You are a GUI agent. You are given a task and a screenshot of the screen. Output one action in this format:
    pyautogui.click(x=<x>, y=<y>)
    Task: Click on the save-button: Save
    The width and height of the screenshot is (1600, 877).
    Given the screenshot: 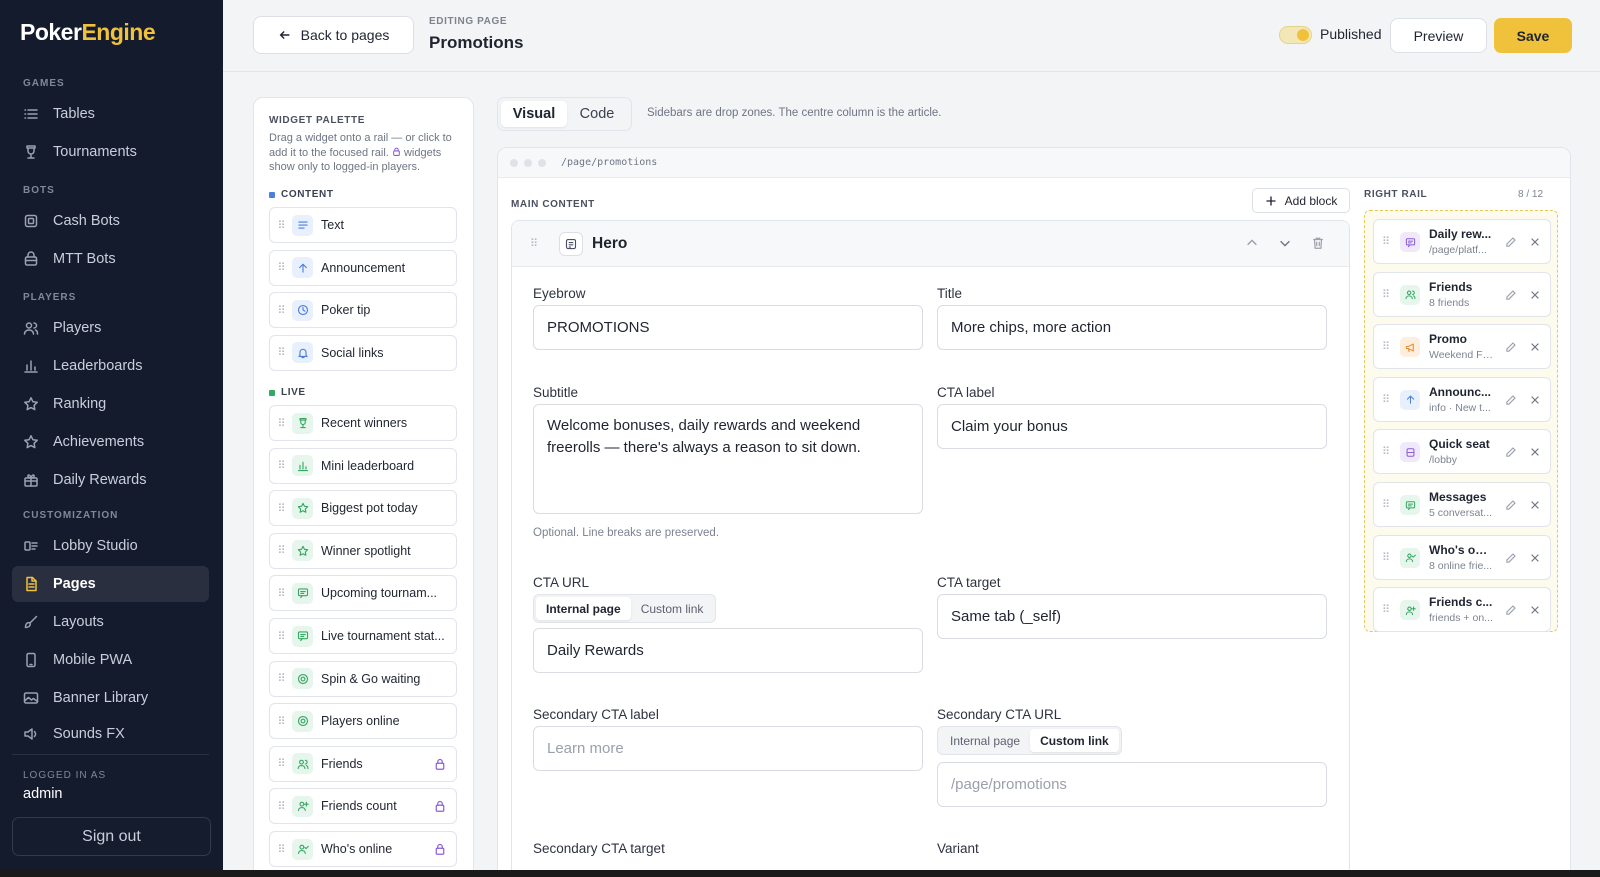 What is the action you would take?
    pyautogui.click(x=1533, y=35)
    